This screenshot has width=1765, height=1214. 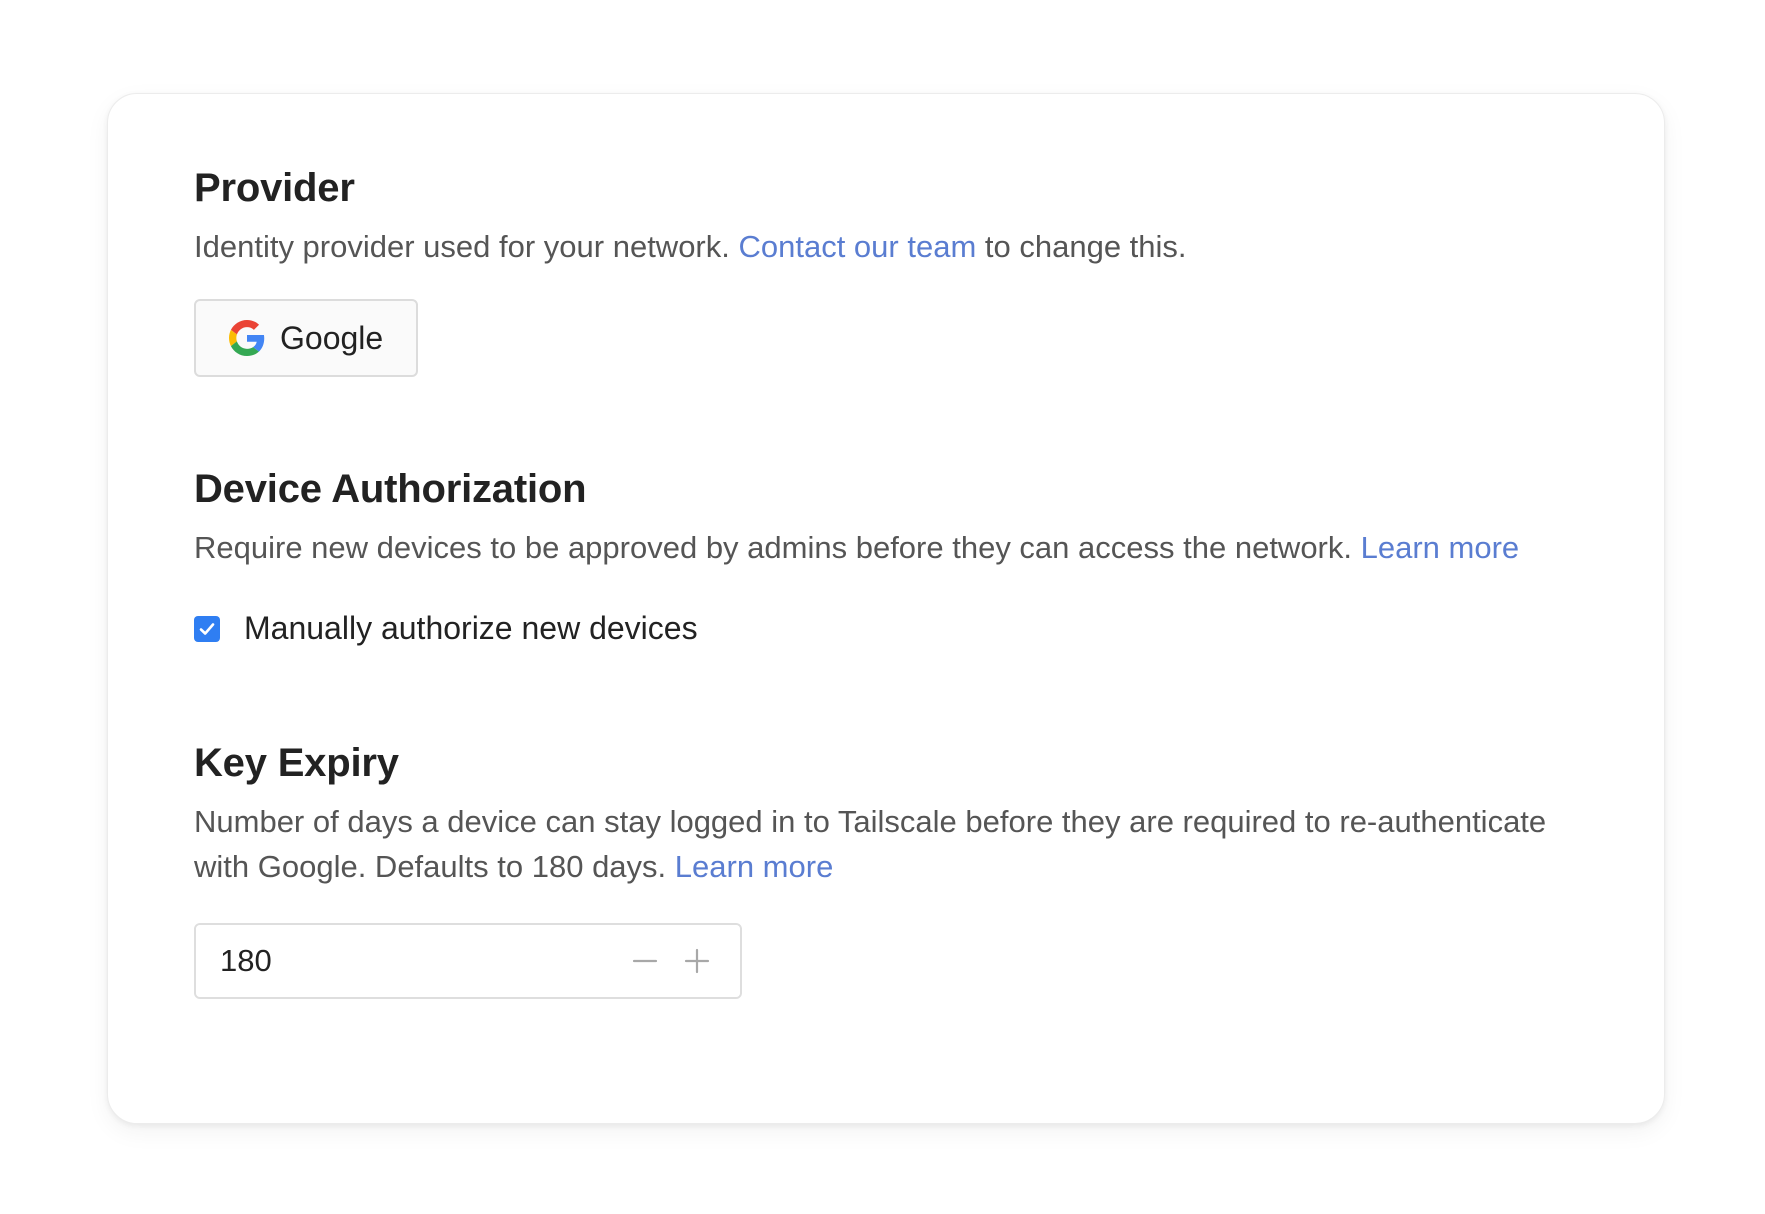 I want to click on provider-name: Google, so click(x=332, y=337).